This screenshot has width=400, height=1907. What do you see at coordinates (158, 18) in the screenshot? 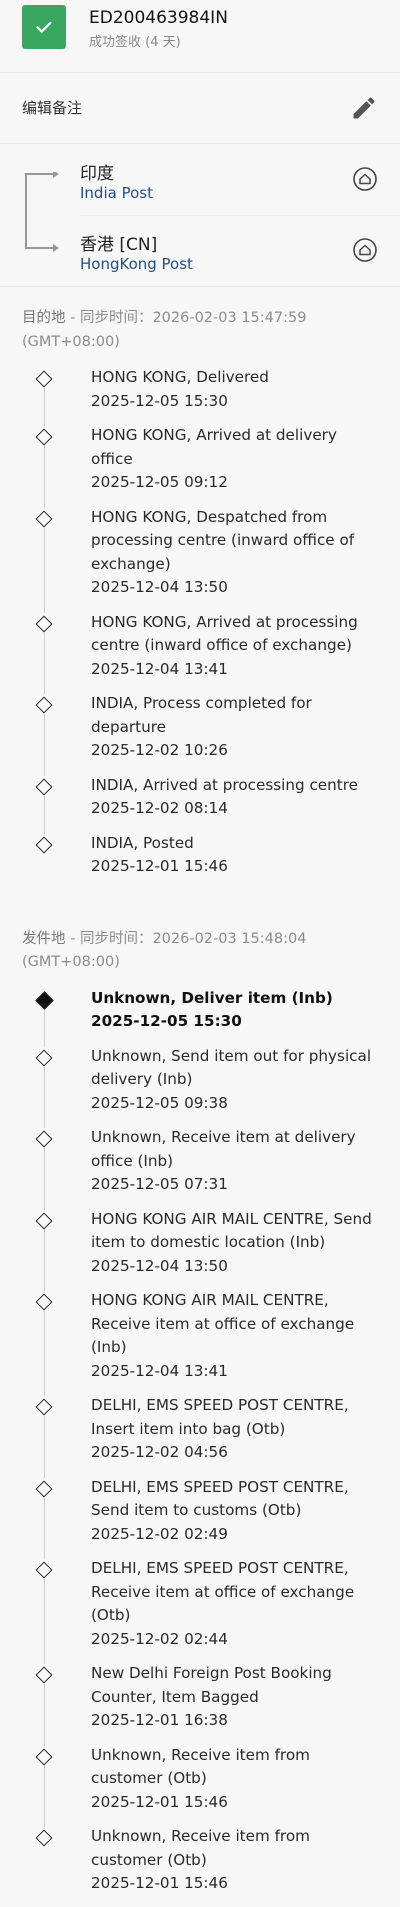
I see `tracking-number: ED200463984IN` at bounding box center [158, 18].